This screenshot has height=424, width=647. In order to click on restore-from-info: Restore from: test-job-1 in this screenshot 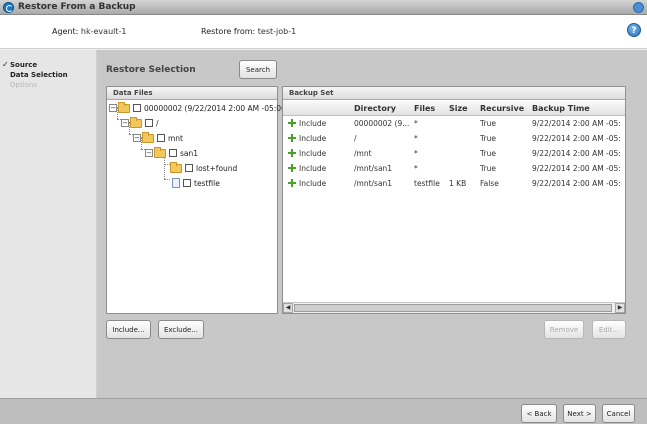, I will do `click(248, 31)`.